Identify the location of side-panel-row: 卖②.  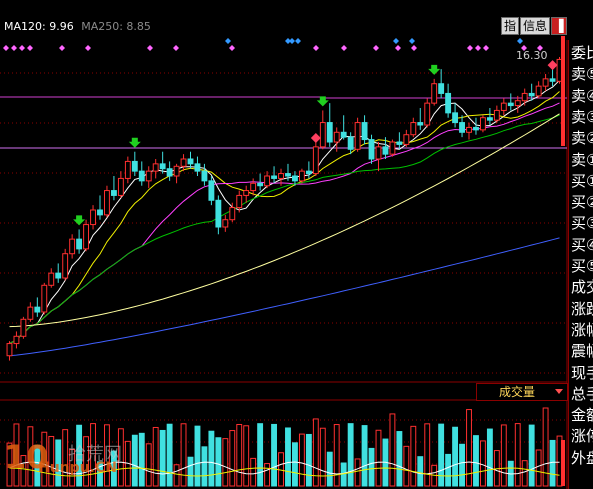
(582, 138).